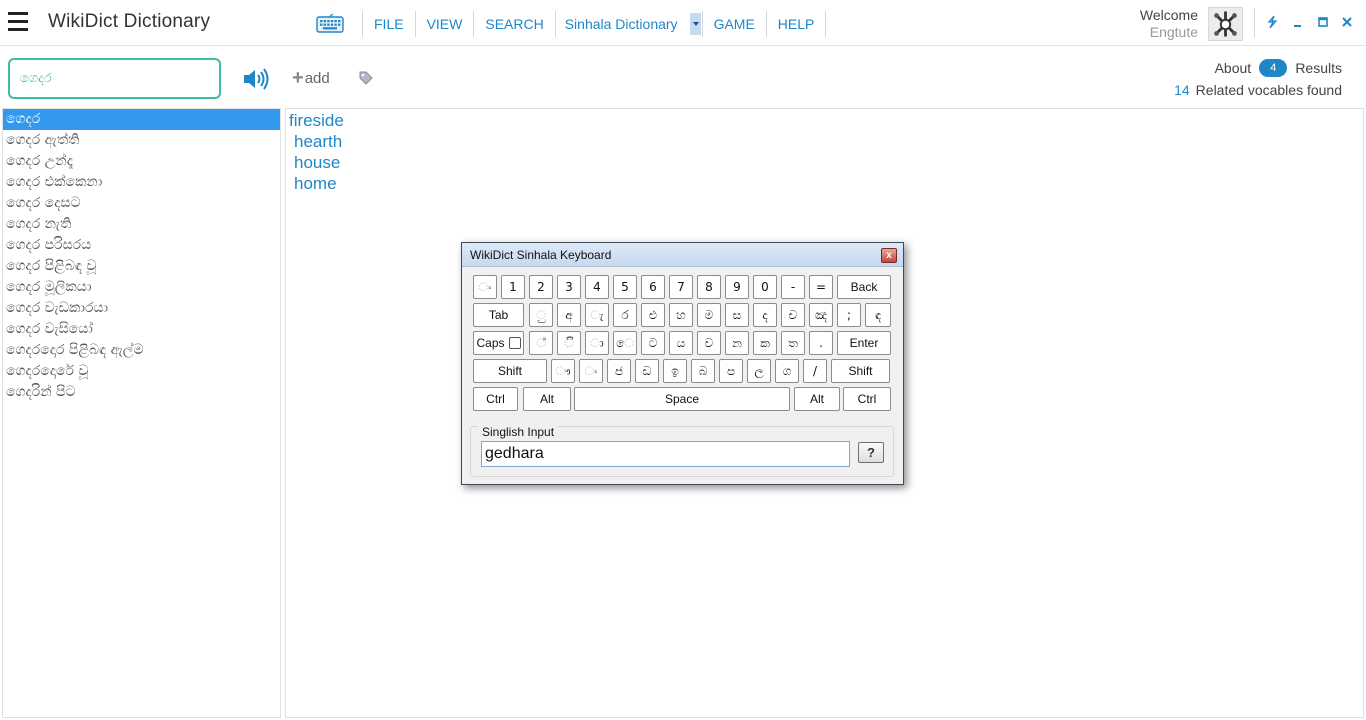 The width and height of the screenshot is (1366, 720). What do you see at coordinates (709, 343) in the screenshot?
I see `key: ව` at bounding box center [709, 343].